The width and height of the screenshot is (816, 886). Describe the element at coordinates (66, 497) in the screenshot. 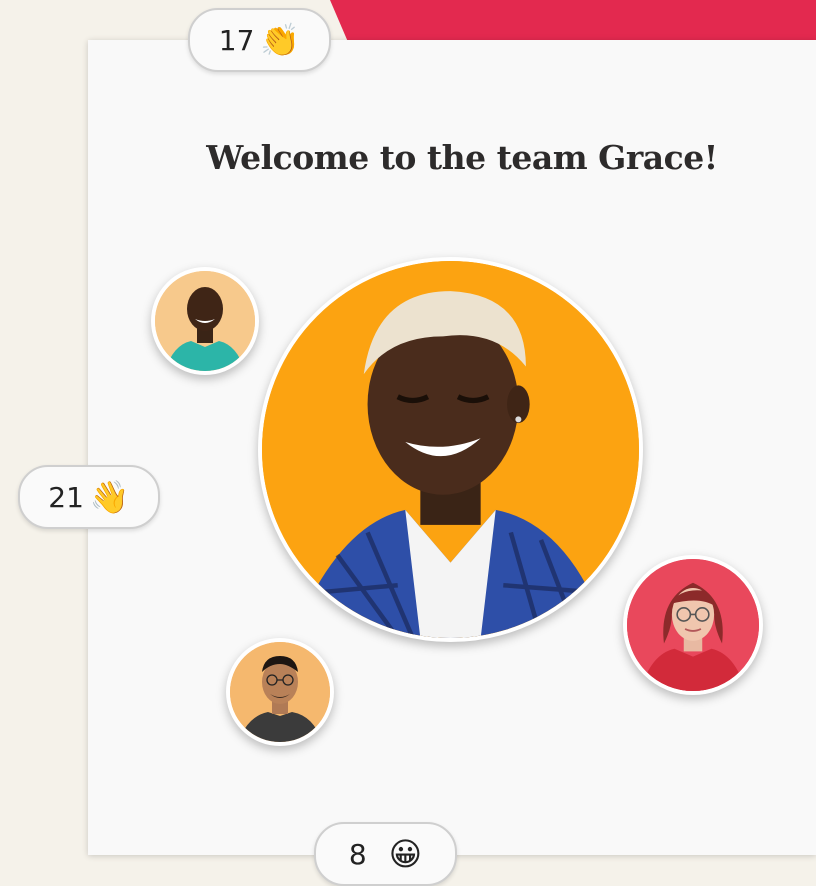

I see `wave-count: 21` at that location.